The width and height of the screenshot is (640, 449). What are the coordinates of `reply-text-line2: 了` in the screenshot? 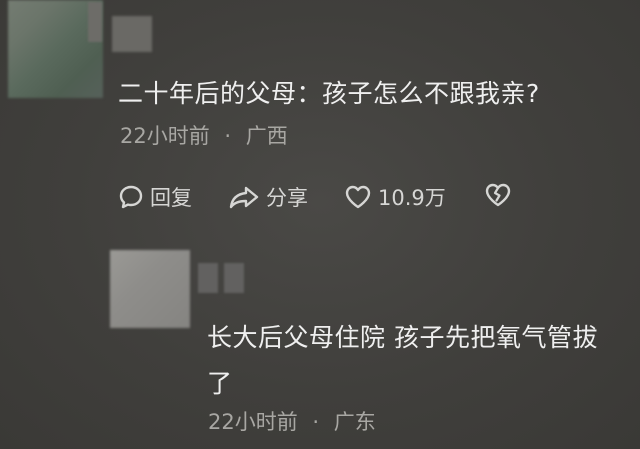 It's located at (220, 383).